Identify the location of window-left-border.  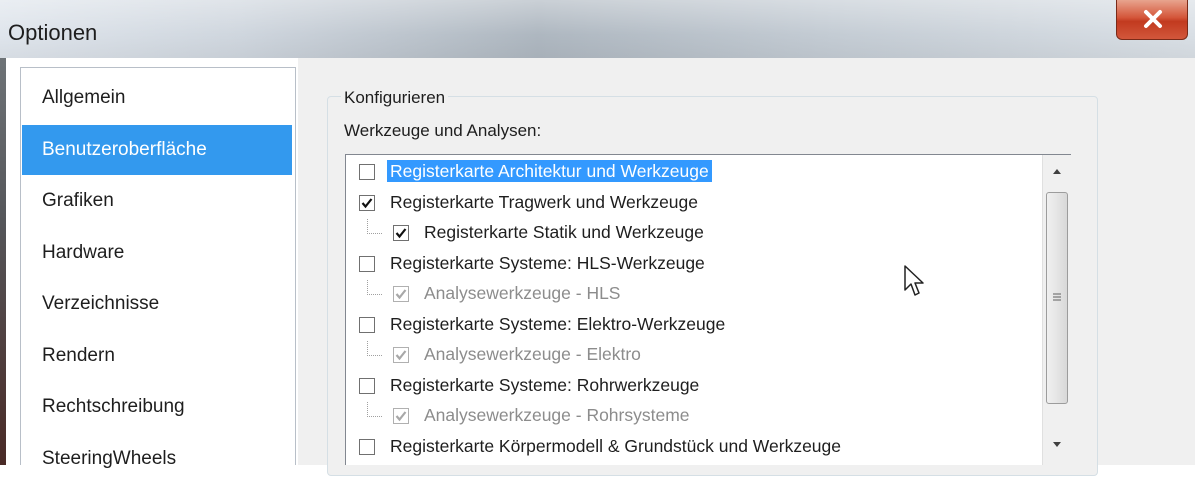
(3, 261).